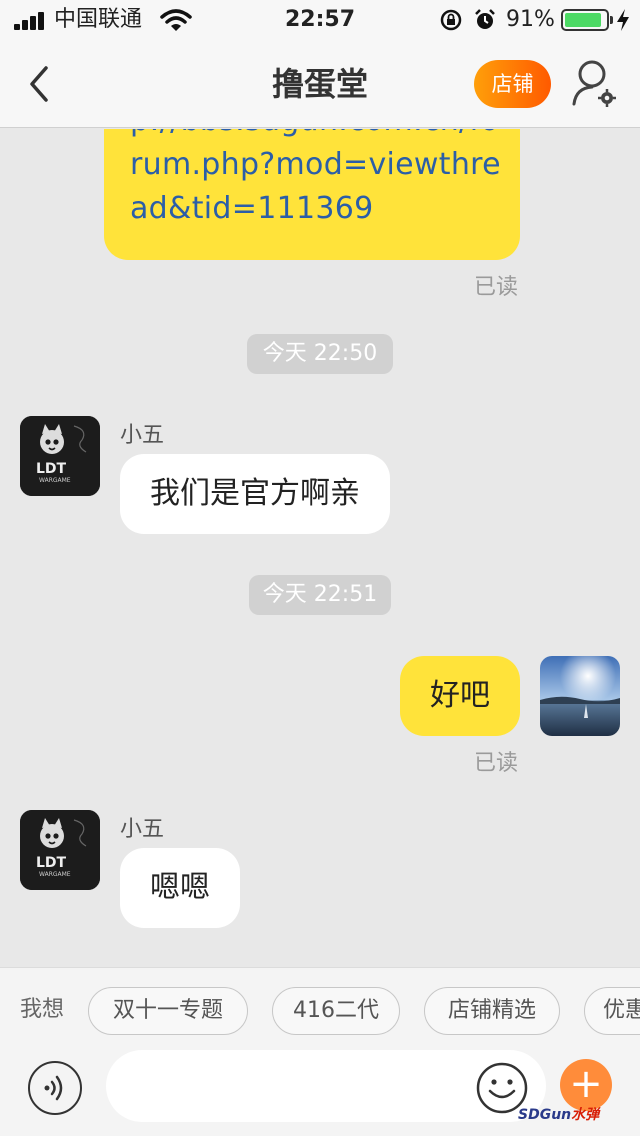  What do you see at coordinates (594, 84) in the screenshot?
I see `profile-settings-icon` at bounding box center [594, 84].